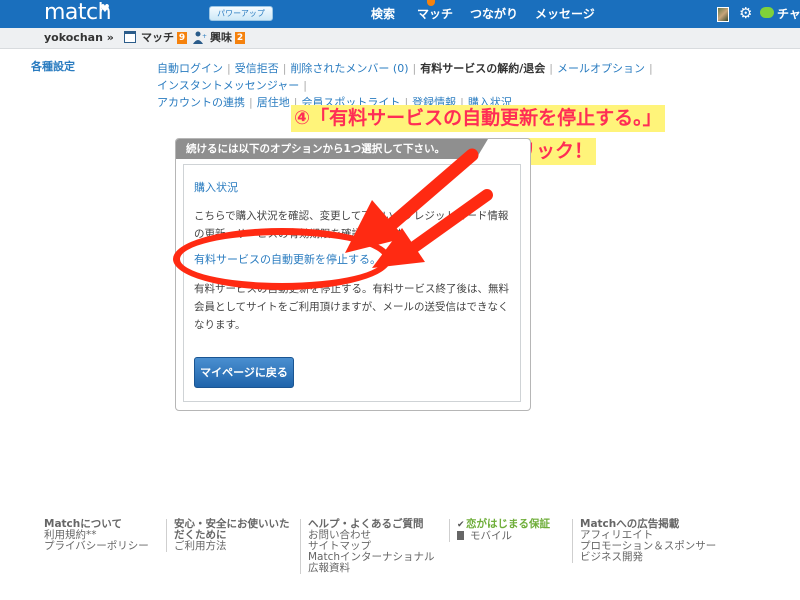 The image size is (800, 600). What do you see at coordinates (240, 38) in the screenshot?
I see `interest-count-badge: 2` at bounding box center [240, 38].